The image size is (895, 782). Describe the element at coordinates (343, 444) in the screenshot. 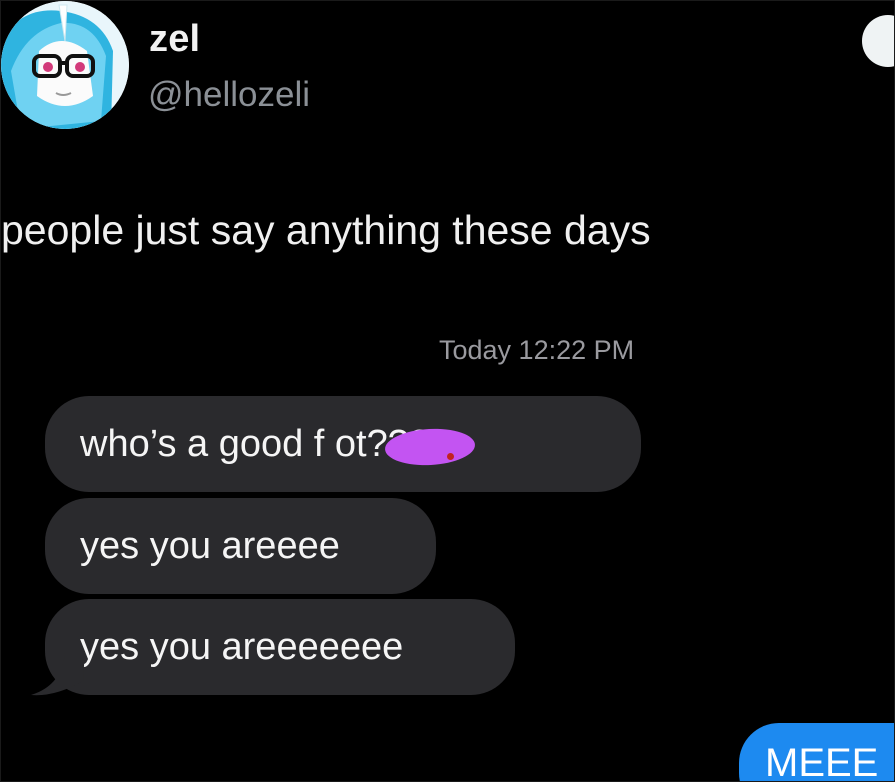

I see `message-bubble: who’s a good f ot????` at that location.